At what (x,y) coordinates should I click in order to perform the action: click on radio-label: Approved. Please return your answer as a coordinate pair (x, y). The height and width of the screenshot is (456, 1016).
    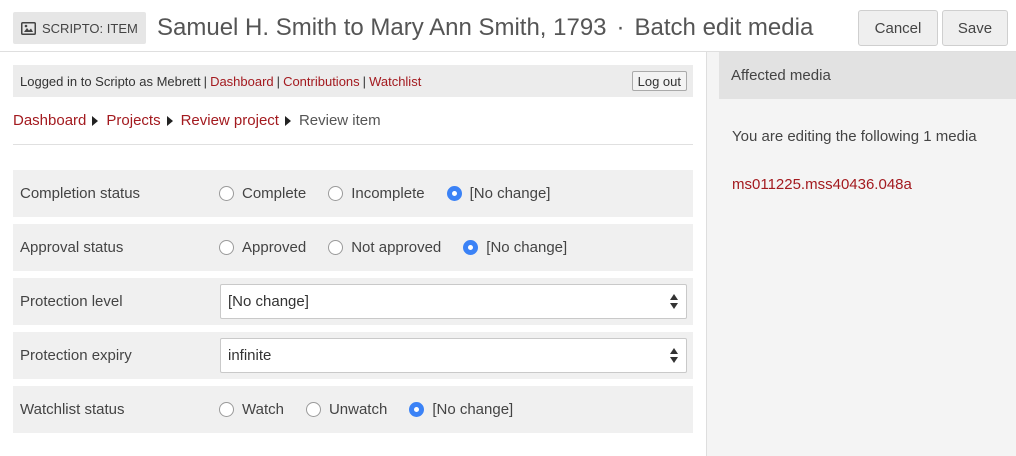
    Looking at the image, I should click on (274, 247).